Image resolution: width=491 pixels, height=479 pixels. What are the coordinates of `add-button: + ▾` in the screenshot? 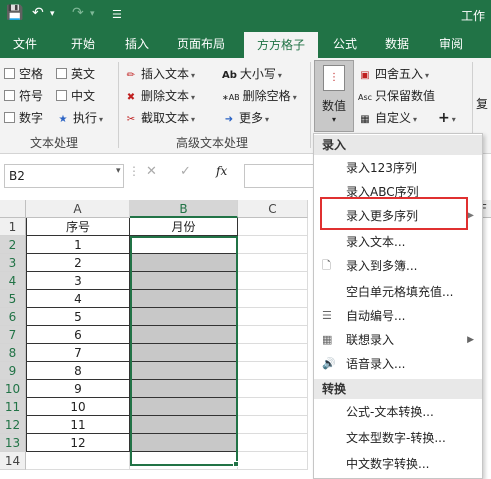 It's located at (447, 118).